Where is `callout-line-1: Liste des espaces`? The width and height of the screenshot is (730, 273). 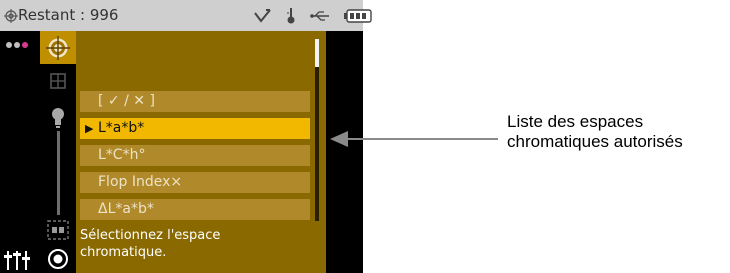 callout-line-1: Liste des espaces is located at coordinates (575, 121).